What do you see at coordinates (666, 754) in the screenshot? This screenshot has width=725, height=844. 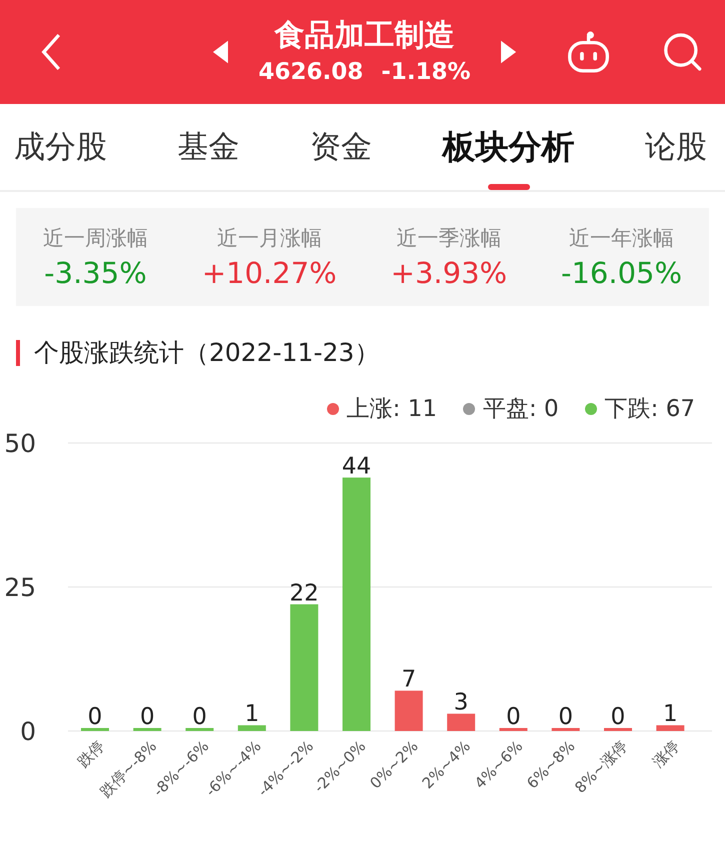 I see `x-axis-label: 涨停` at bounding box center [666, 754].